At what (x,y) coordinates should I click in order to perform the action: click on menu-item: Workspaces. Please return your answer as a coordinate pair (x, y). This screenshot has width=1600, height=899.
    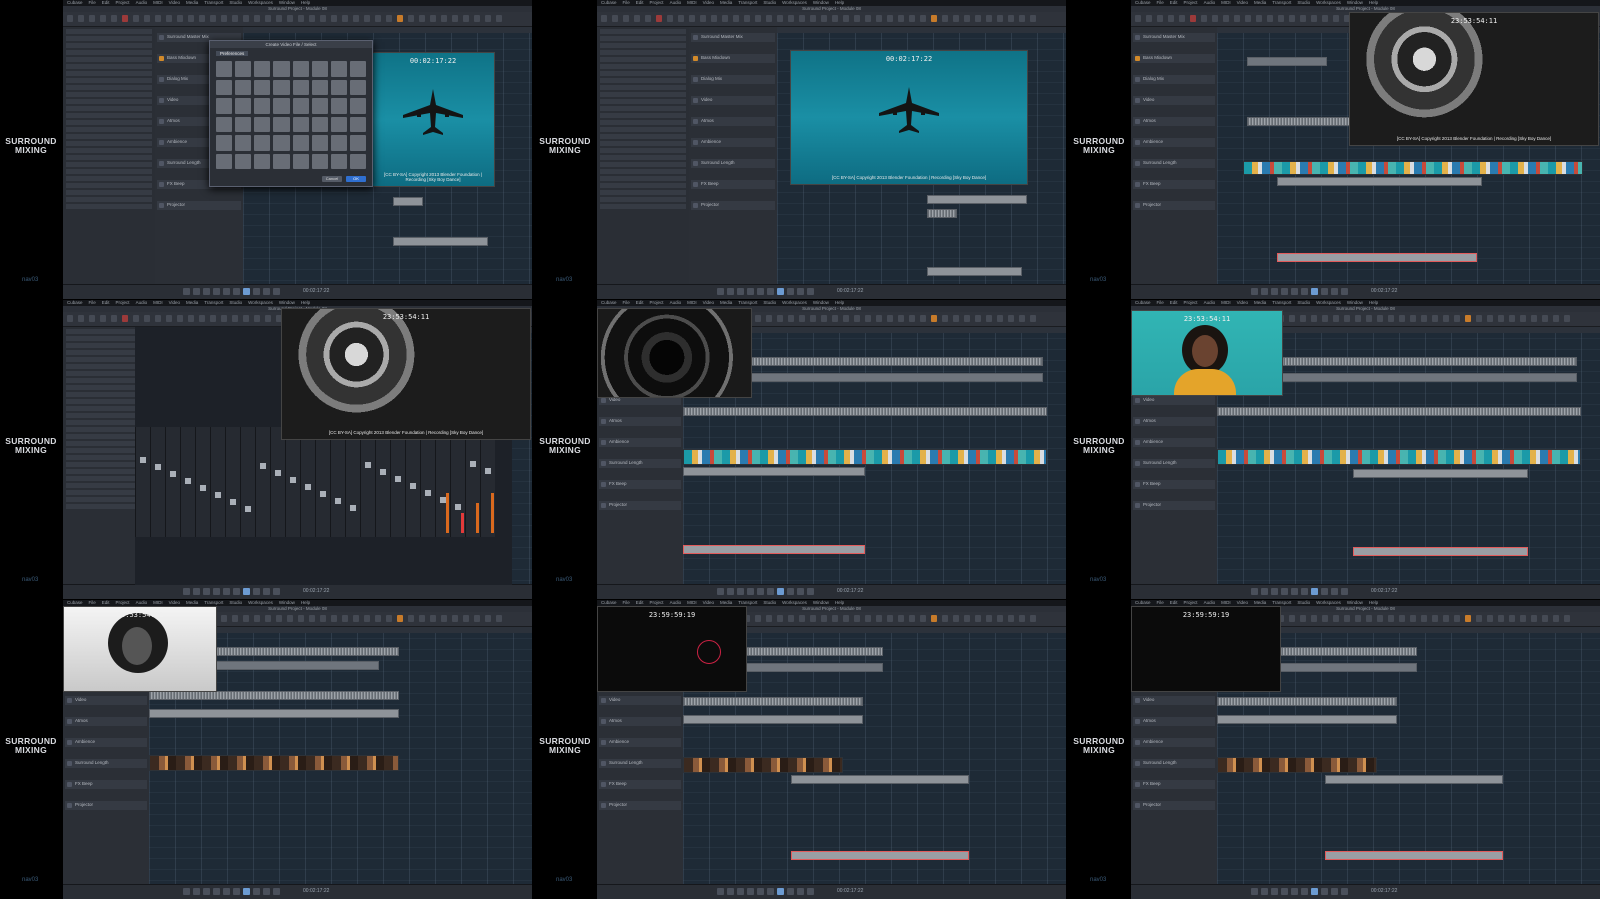
    Looking at the image, I should click on (260, 2).